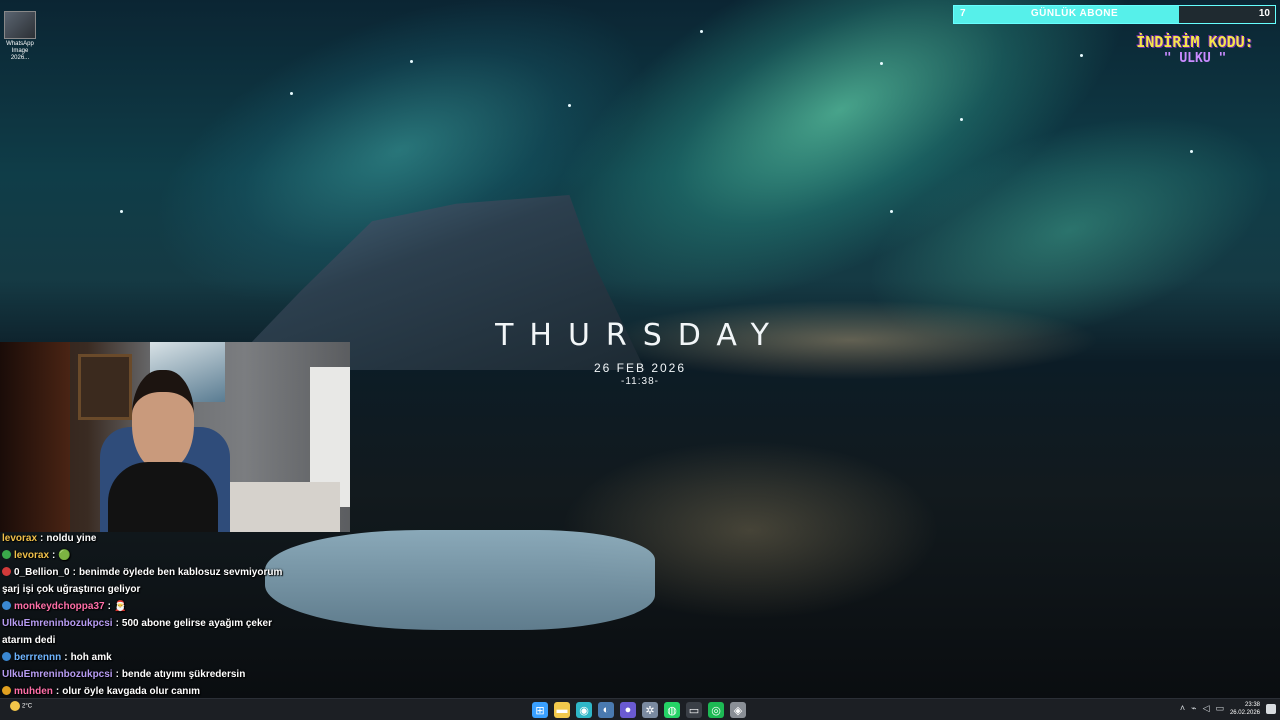 The image size is (1280, 720). I want to click on streamer-body, so click(163, 497).